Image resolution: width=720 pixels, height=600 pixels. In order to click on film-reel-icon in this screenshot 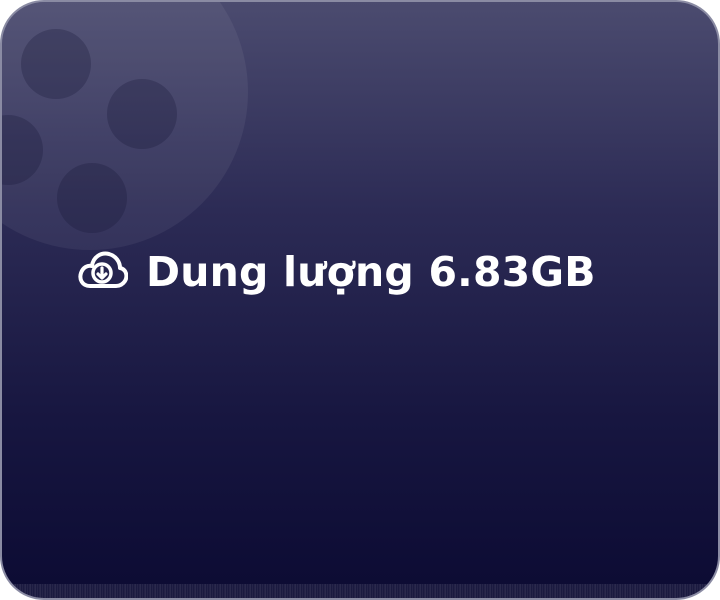, I will do `click(125, 126)`.